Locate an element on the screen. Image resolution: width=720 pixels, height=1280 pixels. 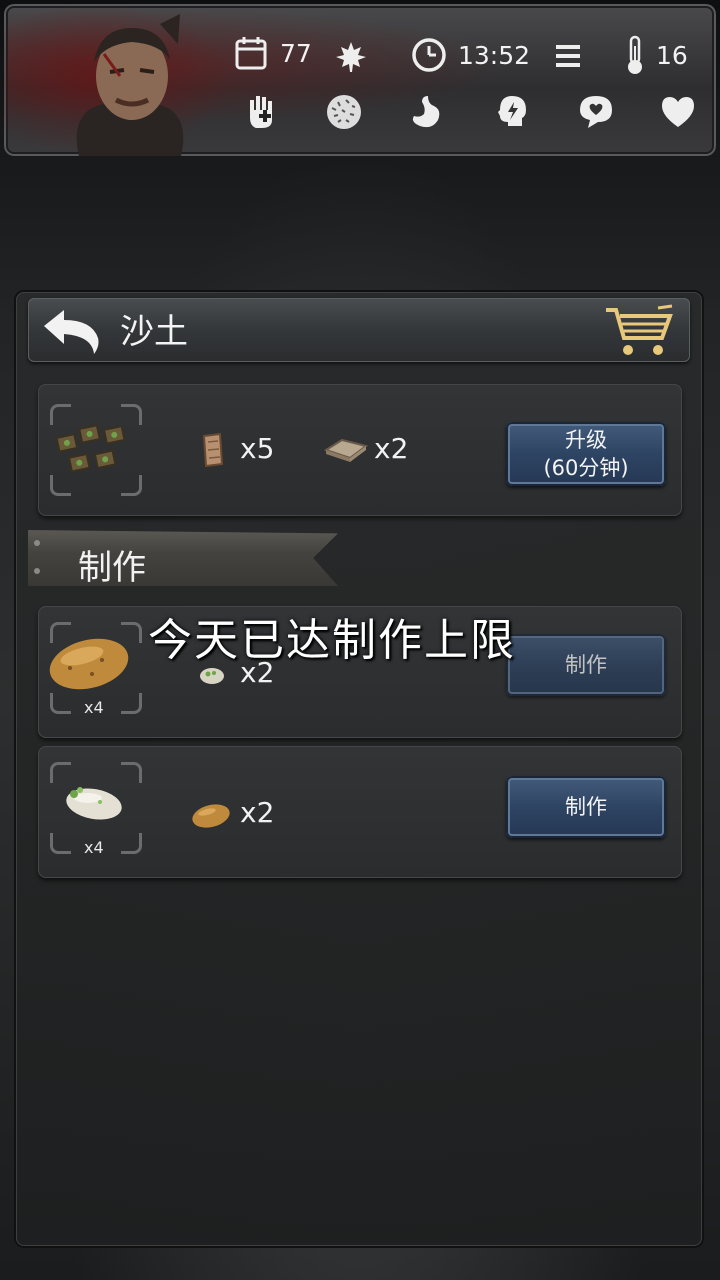
upgrade-duration: (60分钟) is located at coordinates (586, 468).